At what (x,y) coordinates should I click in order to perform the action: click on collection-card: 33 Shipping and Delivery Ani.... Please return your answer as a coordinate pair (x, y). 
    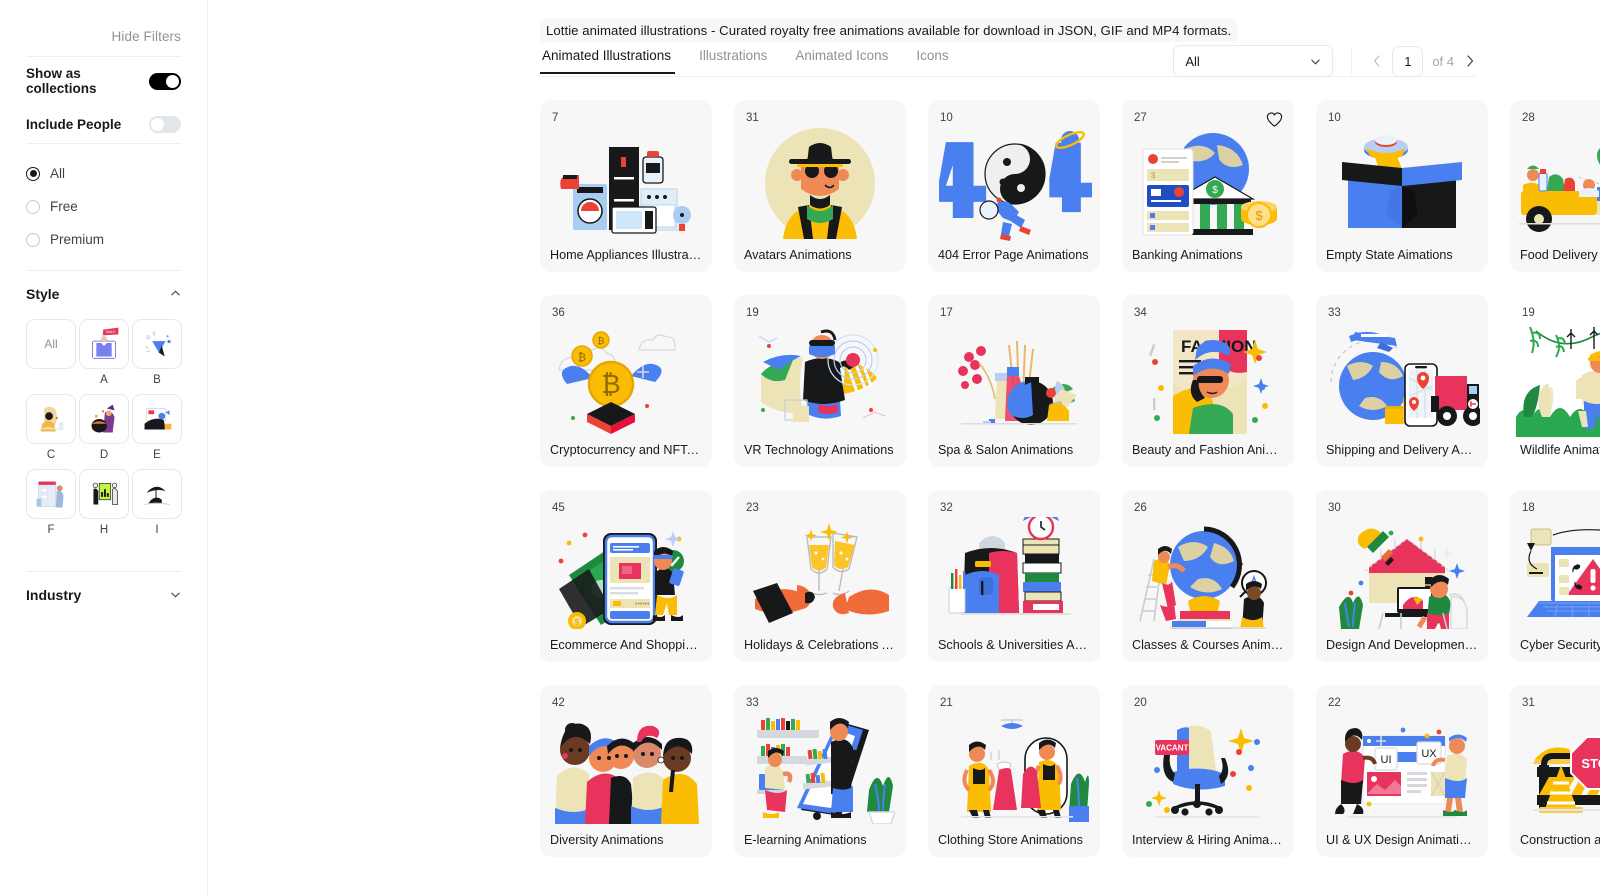
    Looking at the image, I should click on (1402, 381).